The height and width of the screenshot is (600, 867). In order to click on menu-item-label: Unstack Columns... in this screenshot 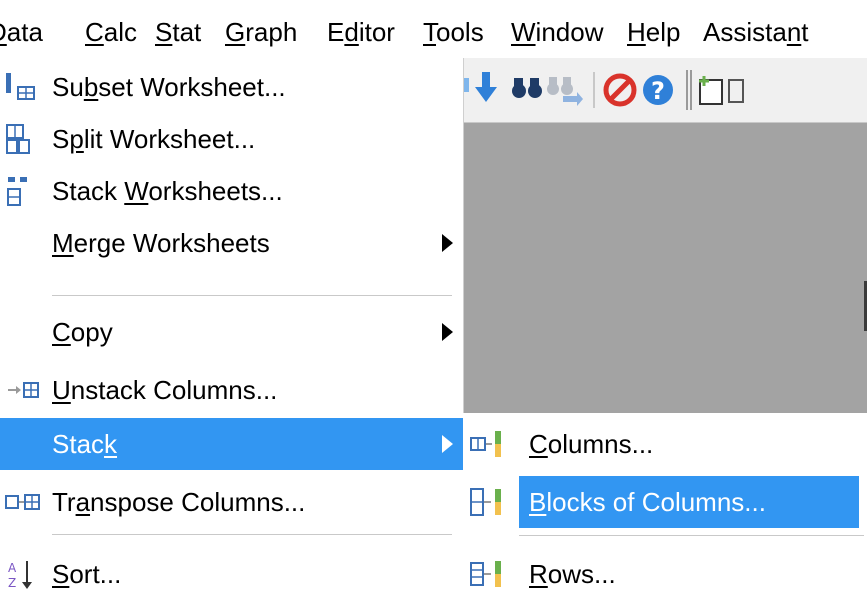, I will do `click(165, 390)`.